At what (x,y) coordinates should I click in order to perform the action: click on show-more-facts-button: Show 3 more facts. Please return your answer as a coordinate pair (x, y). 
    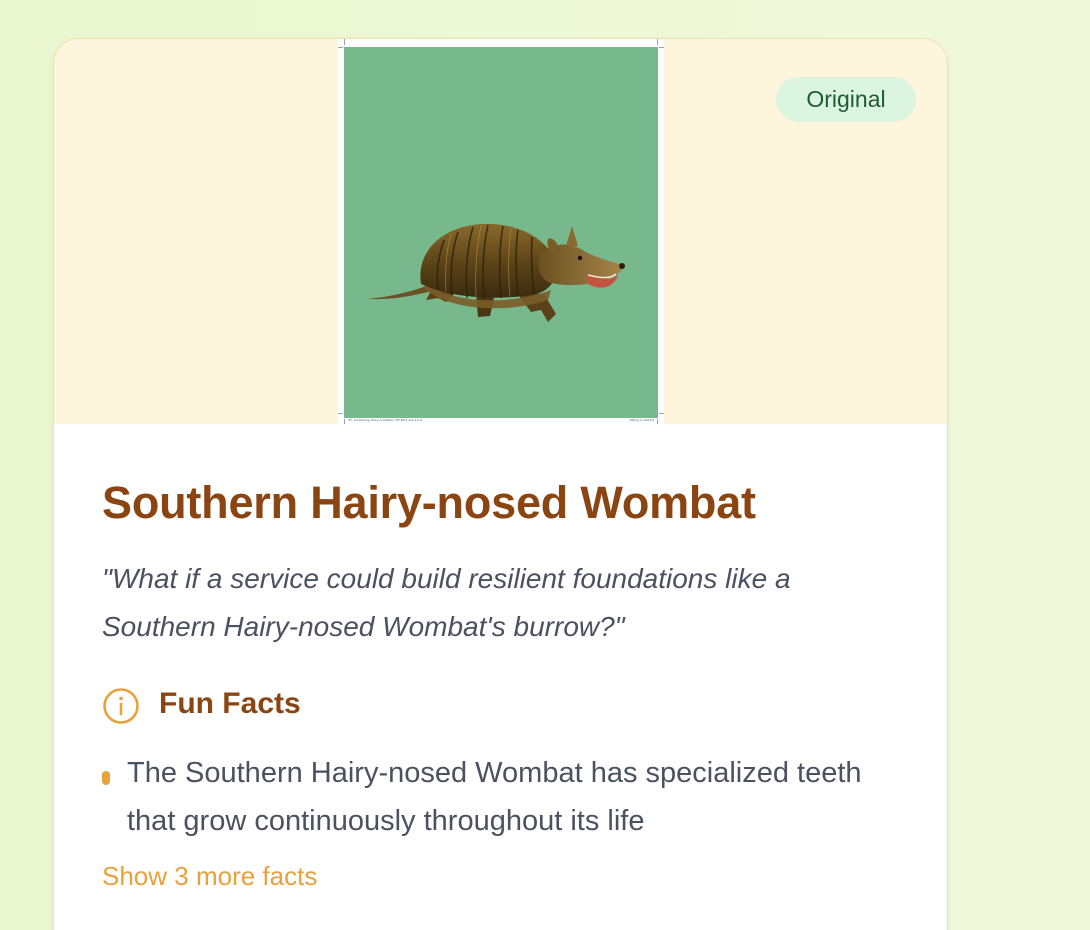
    Looking at the image, I should click on (209, 876).